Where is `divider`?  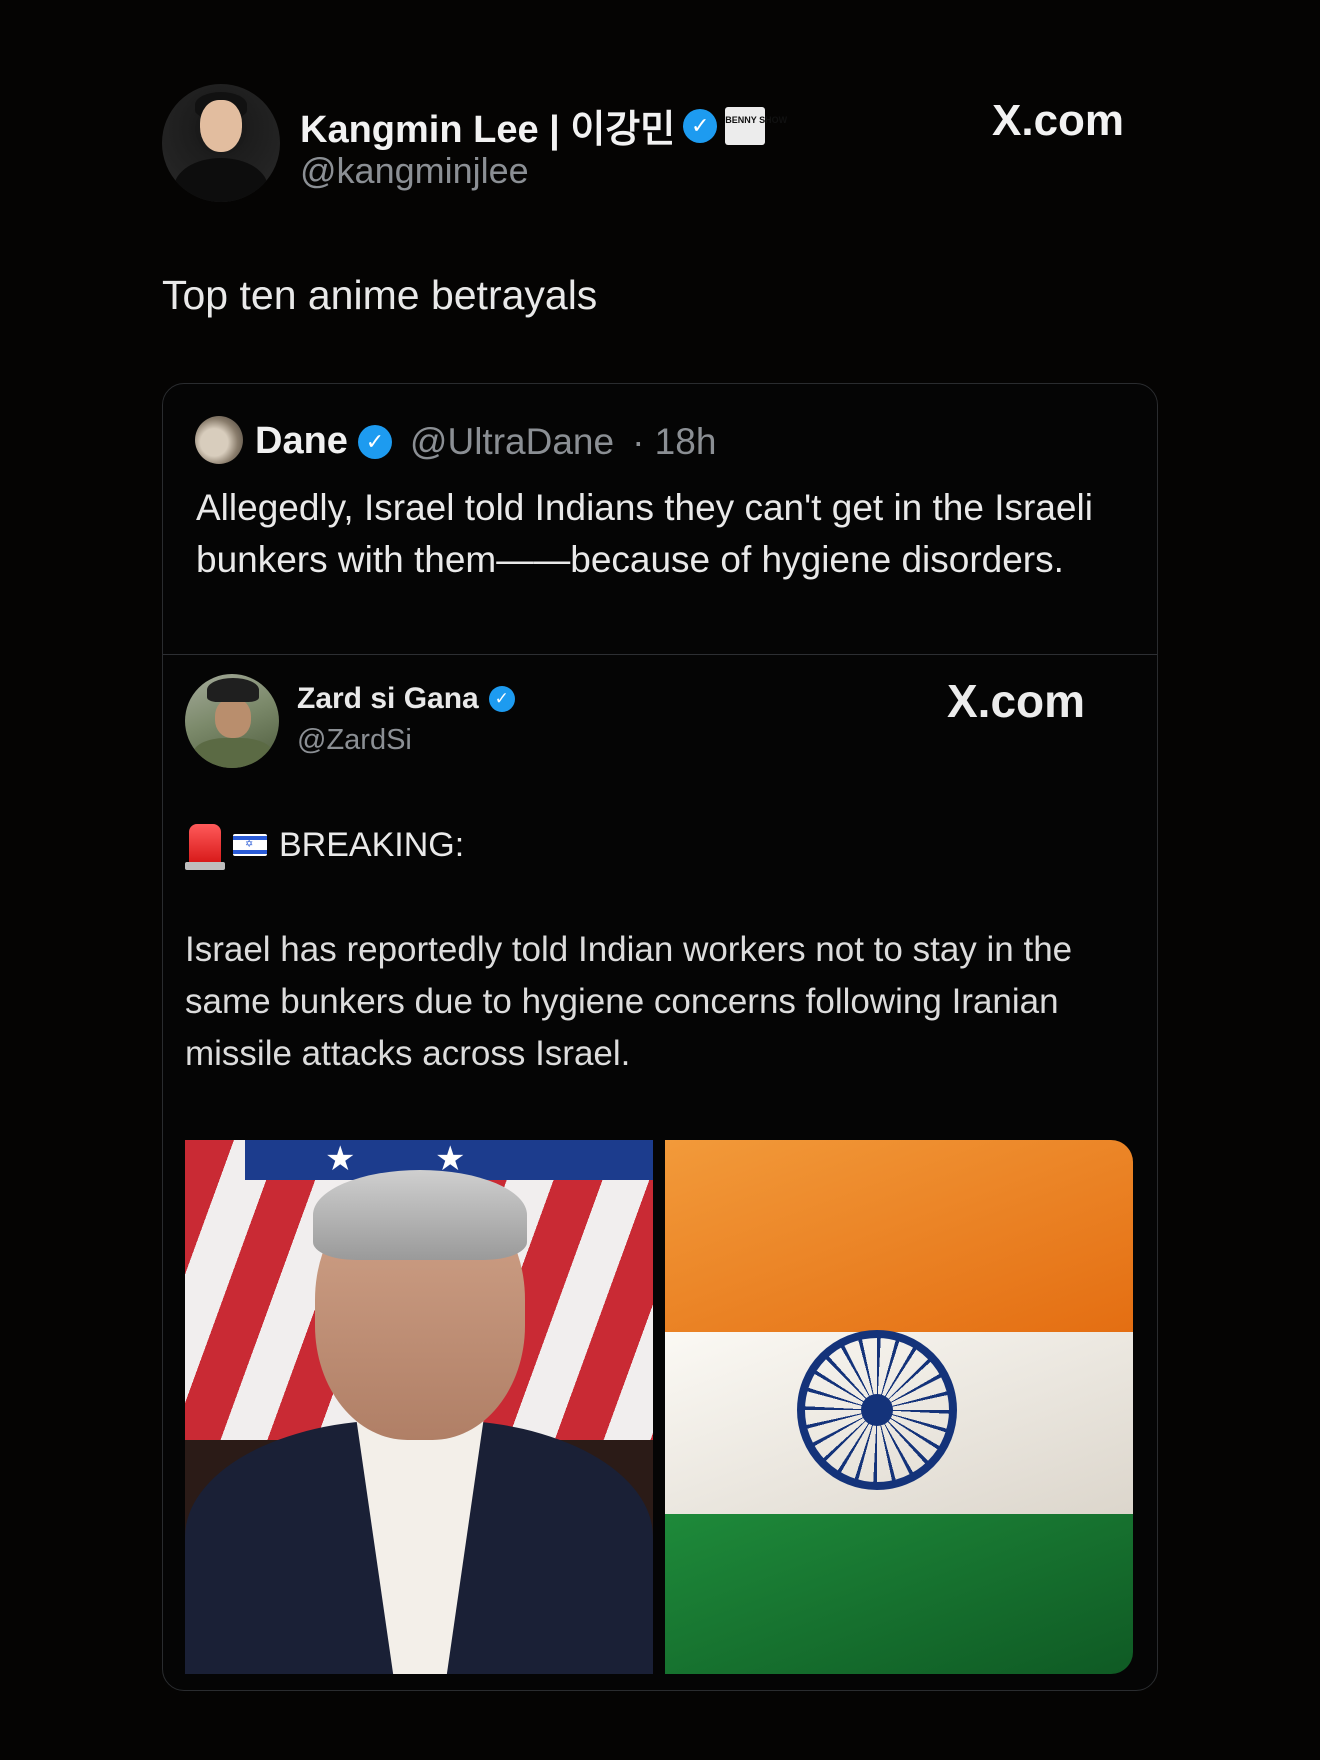
divider is located at coordinates (660, 654).